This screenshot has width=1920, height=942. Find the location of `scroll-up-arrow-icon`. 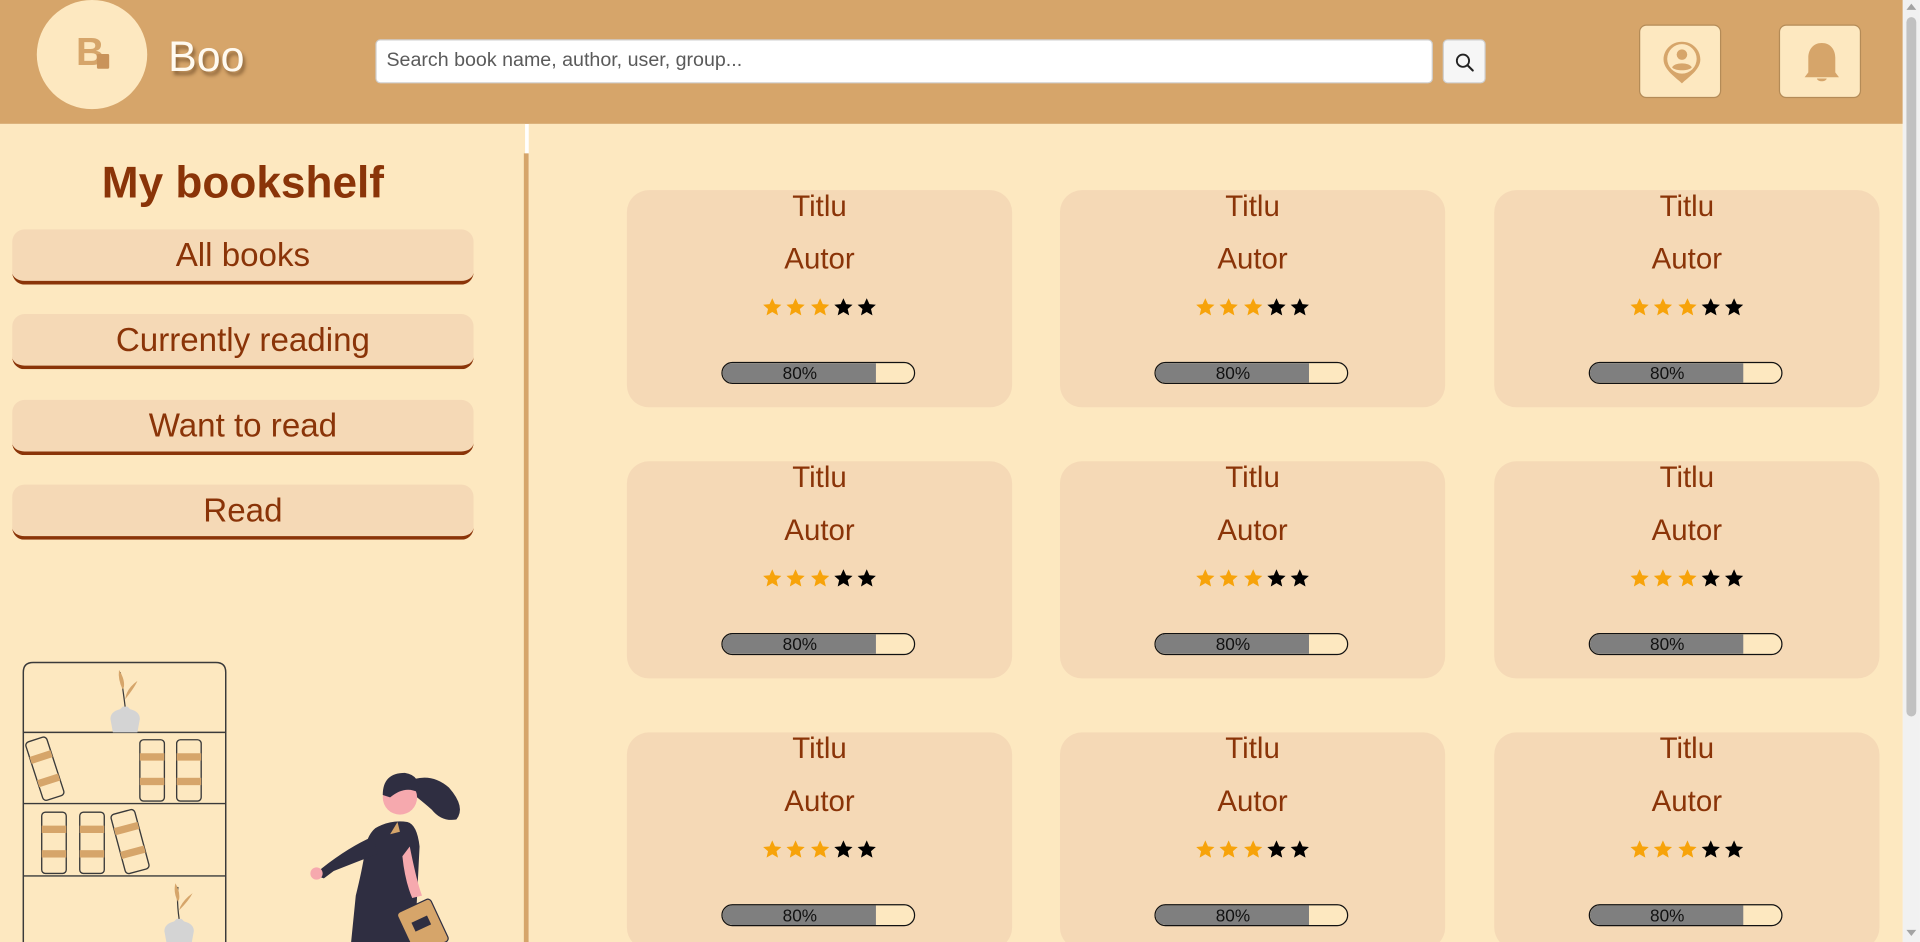

scroll-up-arrow-icon is located at coordinates (1911, 6).